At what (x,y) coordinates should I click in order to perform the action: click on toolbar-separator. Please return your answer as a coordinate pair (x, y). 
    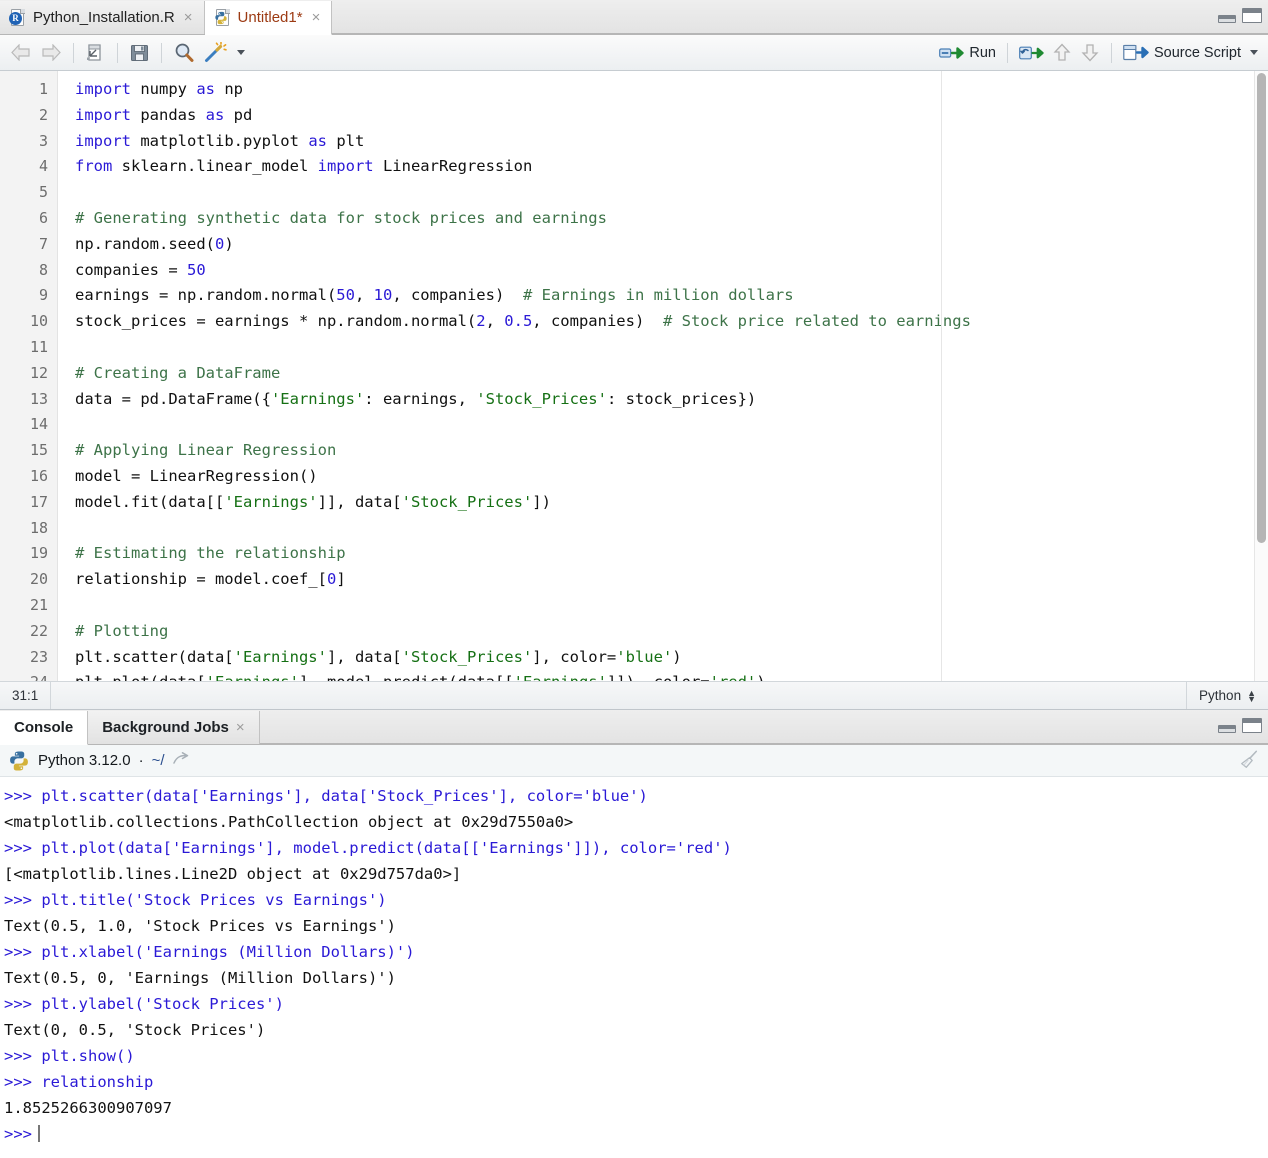
    Looking at the image, I should click on (161, 52).